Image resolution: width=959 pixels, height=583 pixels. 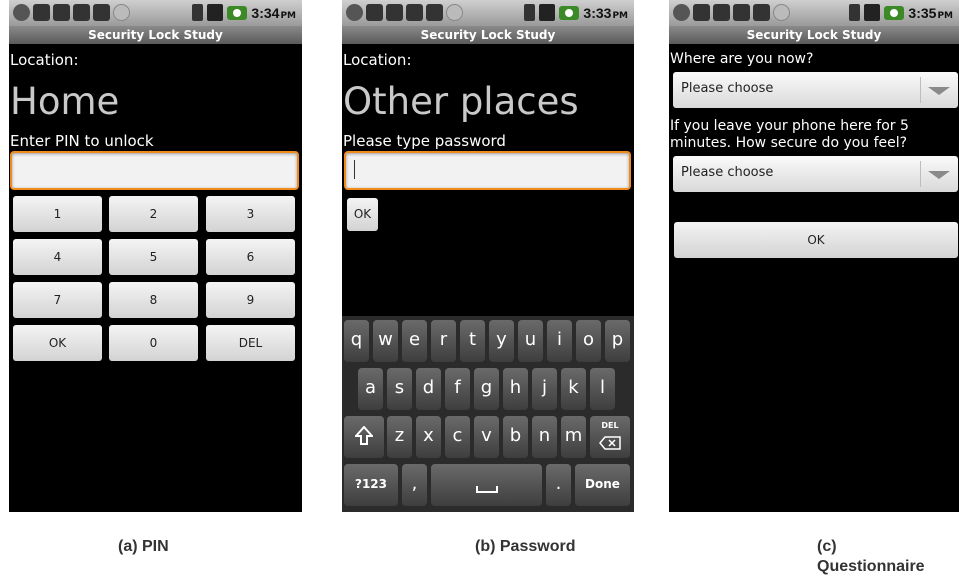 What do you see at coordinates (727, 88) in the screenshot?
I see `location-dropdown-value: Please choose` at bounding box center [727, 88].